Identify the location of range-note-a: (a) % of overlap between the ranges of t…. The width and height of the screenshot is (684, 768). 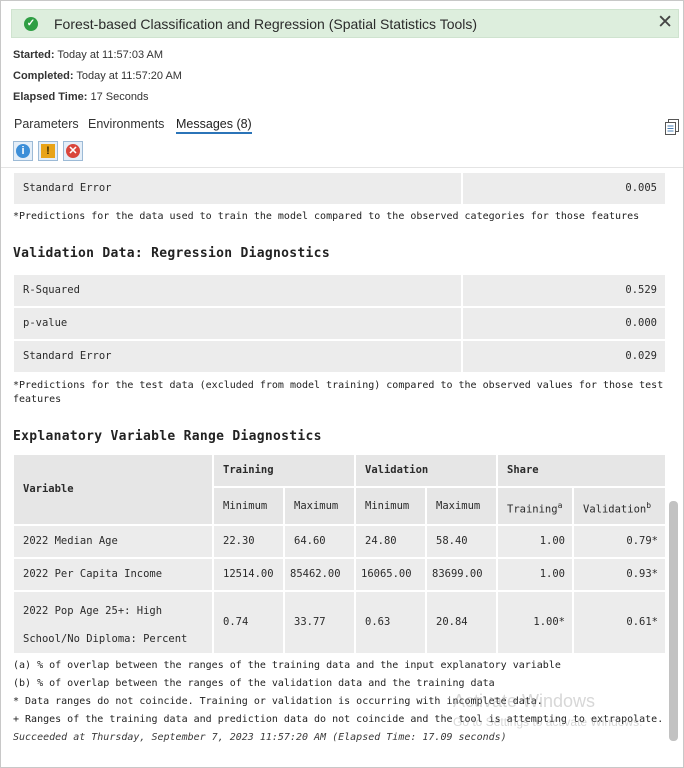
(287, 665).